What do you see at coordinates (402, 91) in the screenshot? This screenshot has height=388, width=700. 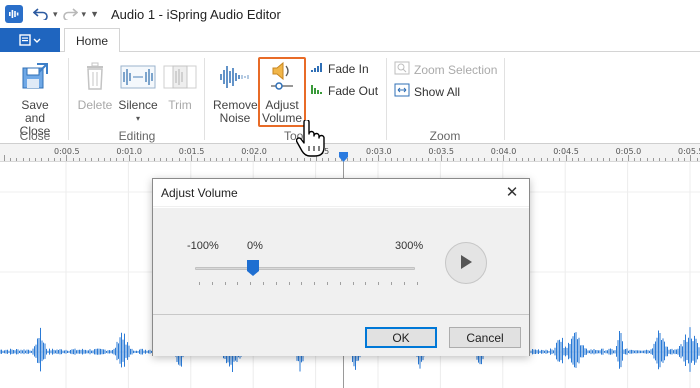 I see `show-all-icon` at bounding box center [402, 91].